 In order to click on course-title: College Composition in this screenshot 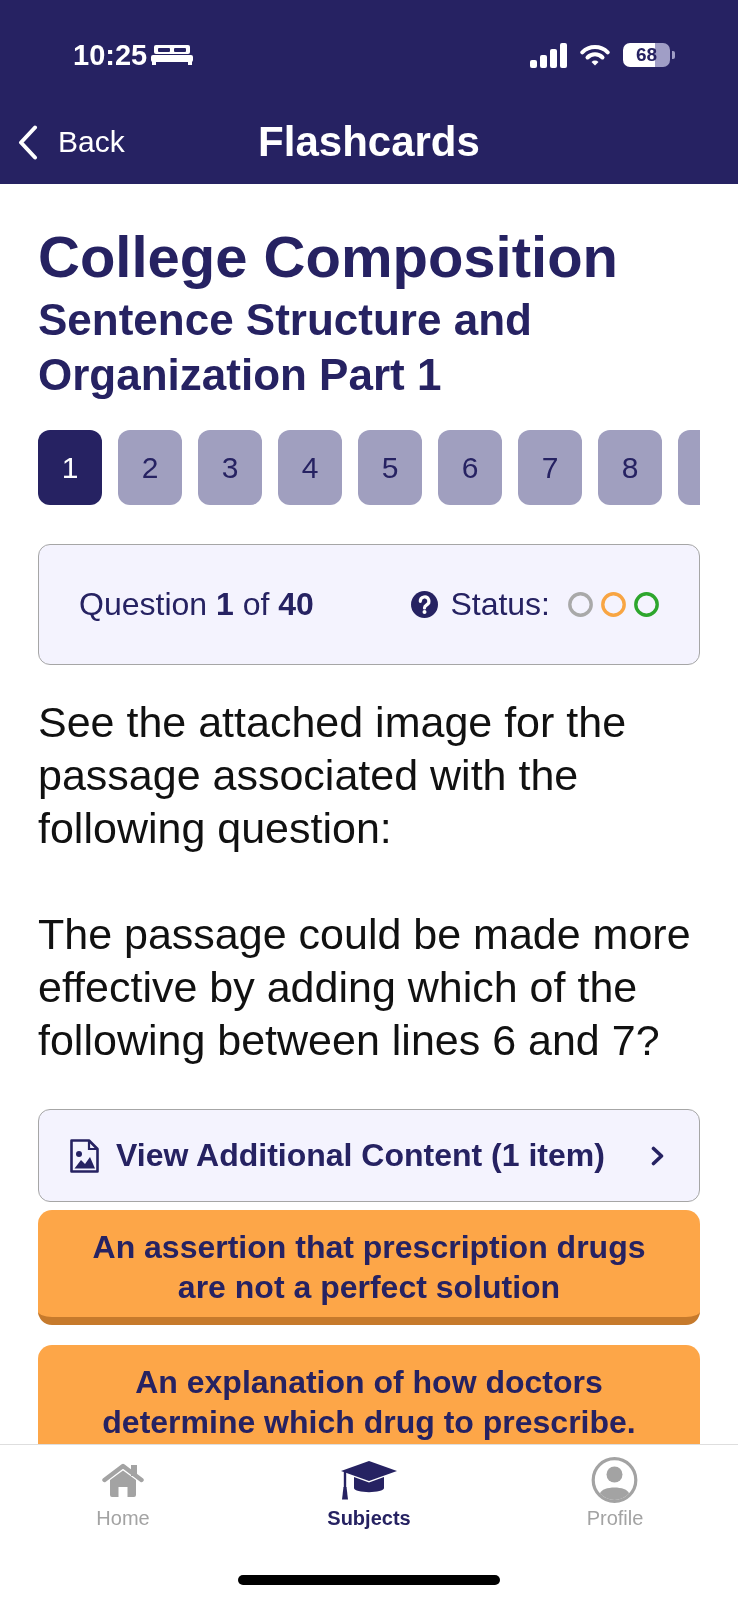, I will do `click(328, 257)`.